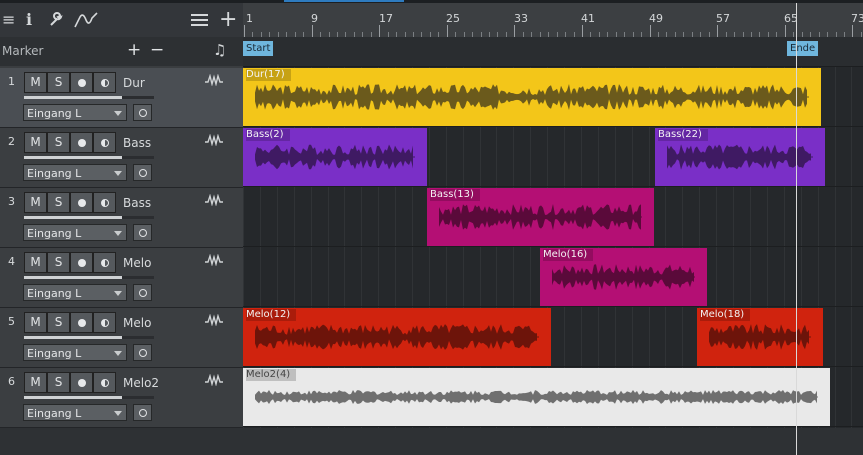  Describe the element at coordinates (214, 140) in the screenshot. I see `waveform-icon` at that location.